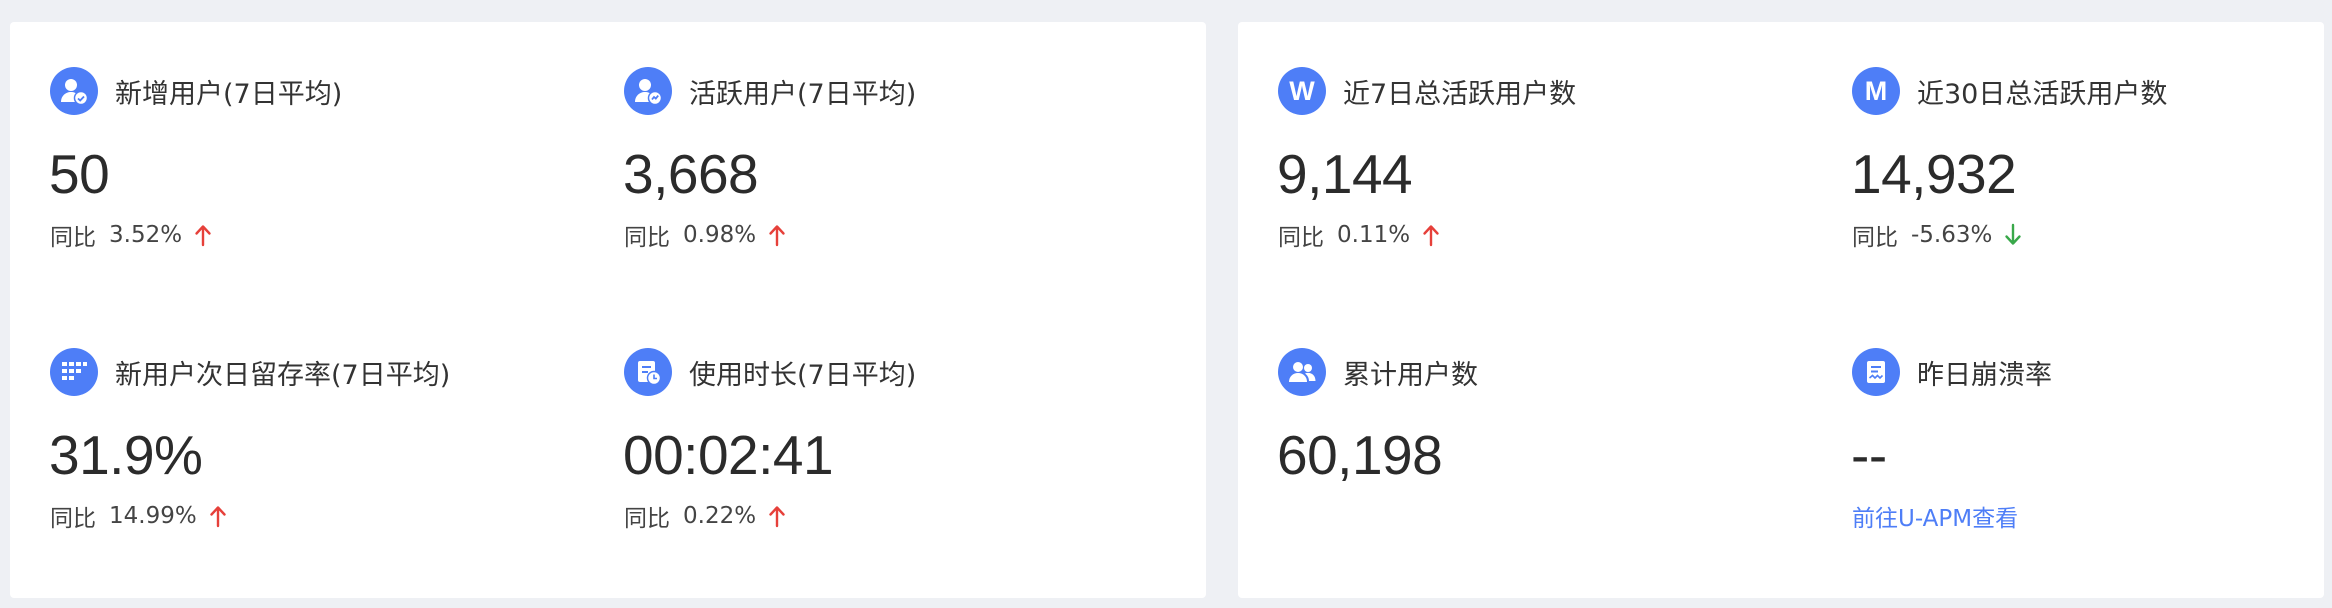  I want to click on metric-header: 新用户次日留存率(7日平均), so click(250, 372).